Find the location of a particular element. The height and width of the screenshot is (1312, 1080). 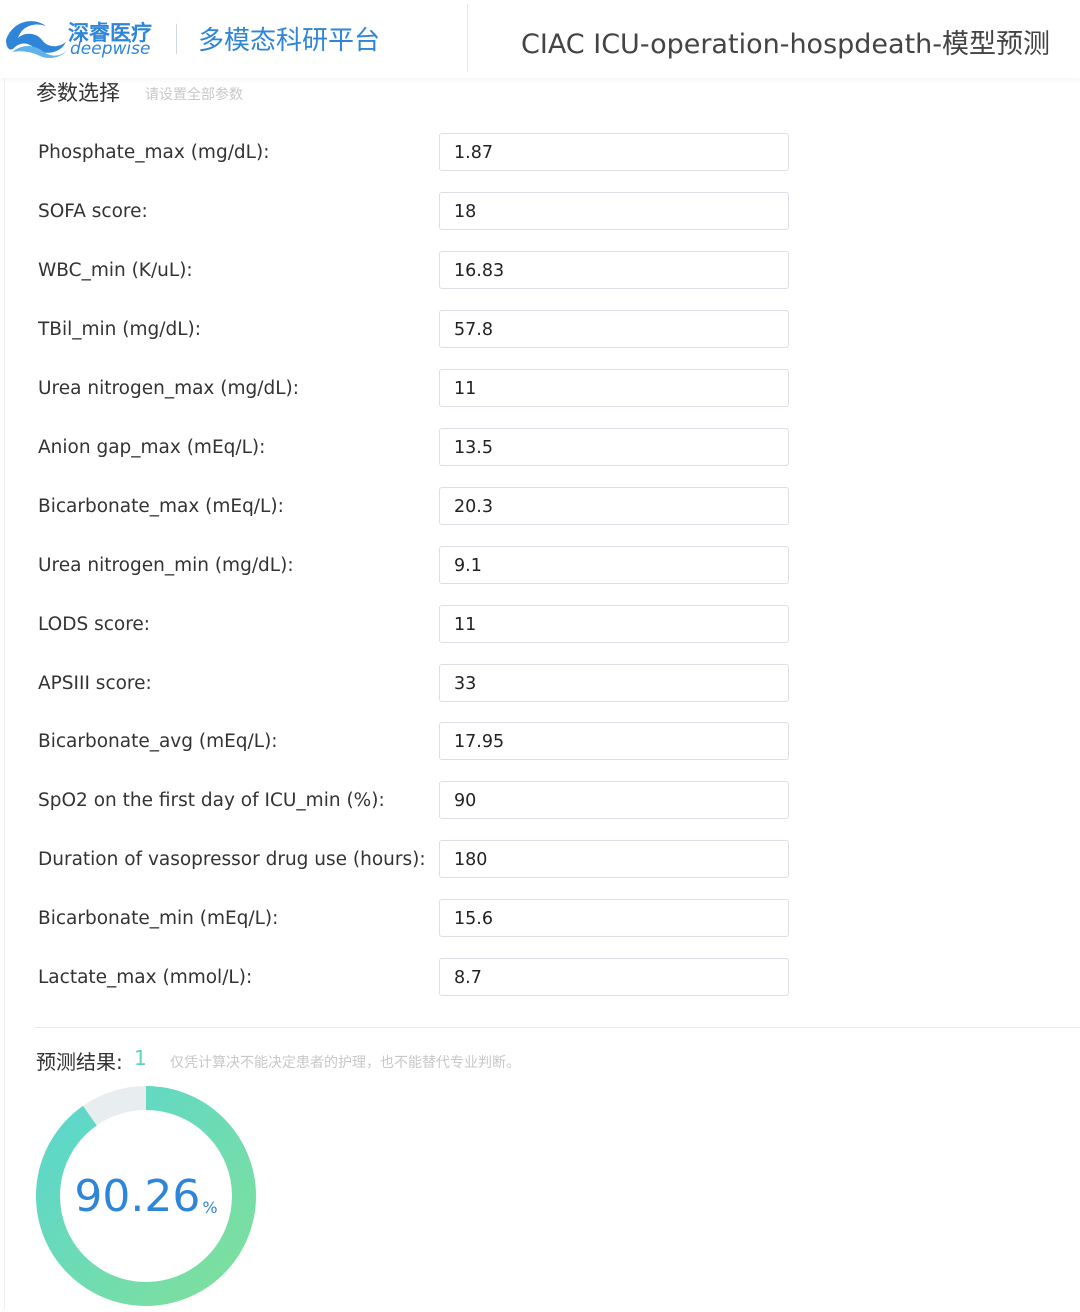

section-hint: 请设置全部参数 is located at coordinates (194, 95).